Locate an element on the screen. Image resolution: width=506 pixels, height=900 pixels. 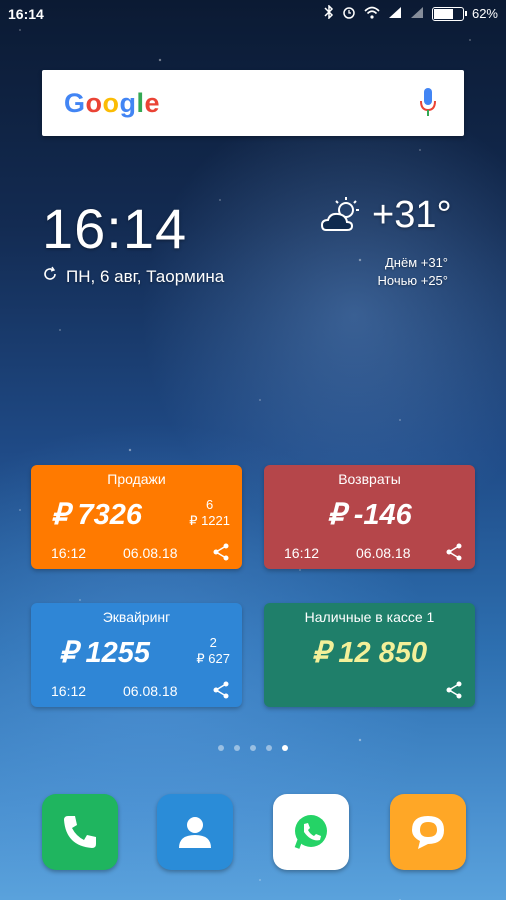
widget-returns: Возвраты ₽ -146 16:12 06.08.18 is located at coordinates (369, 517).